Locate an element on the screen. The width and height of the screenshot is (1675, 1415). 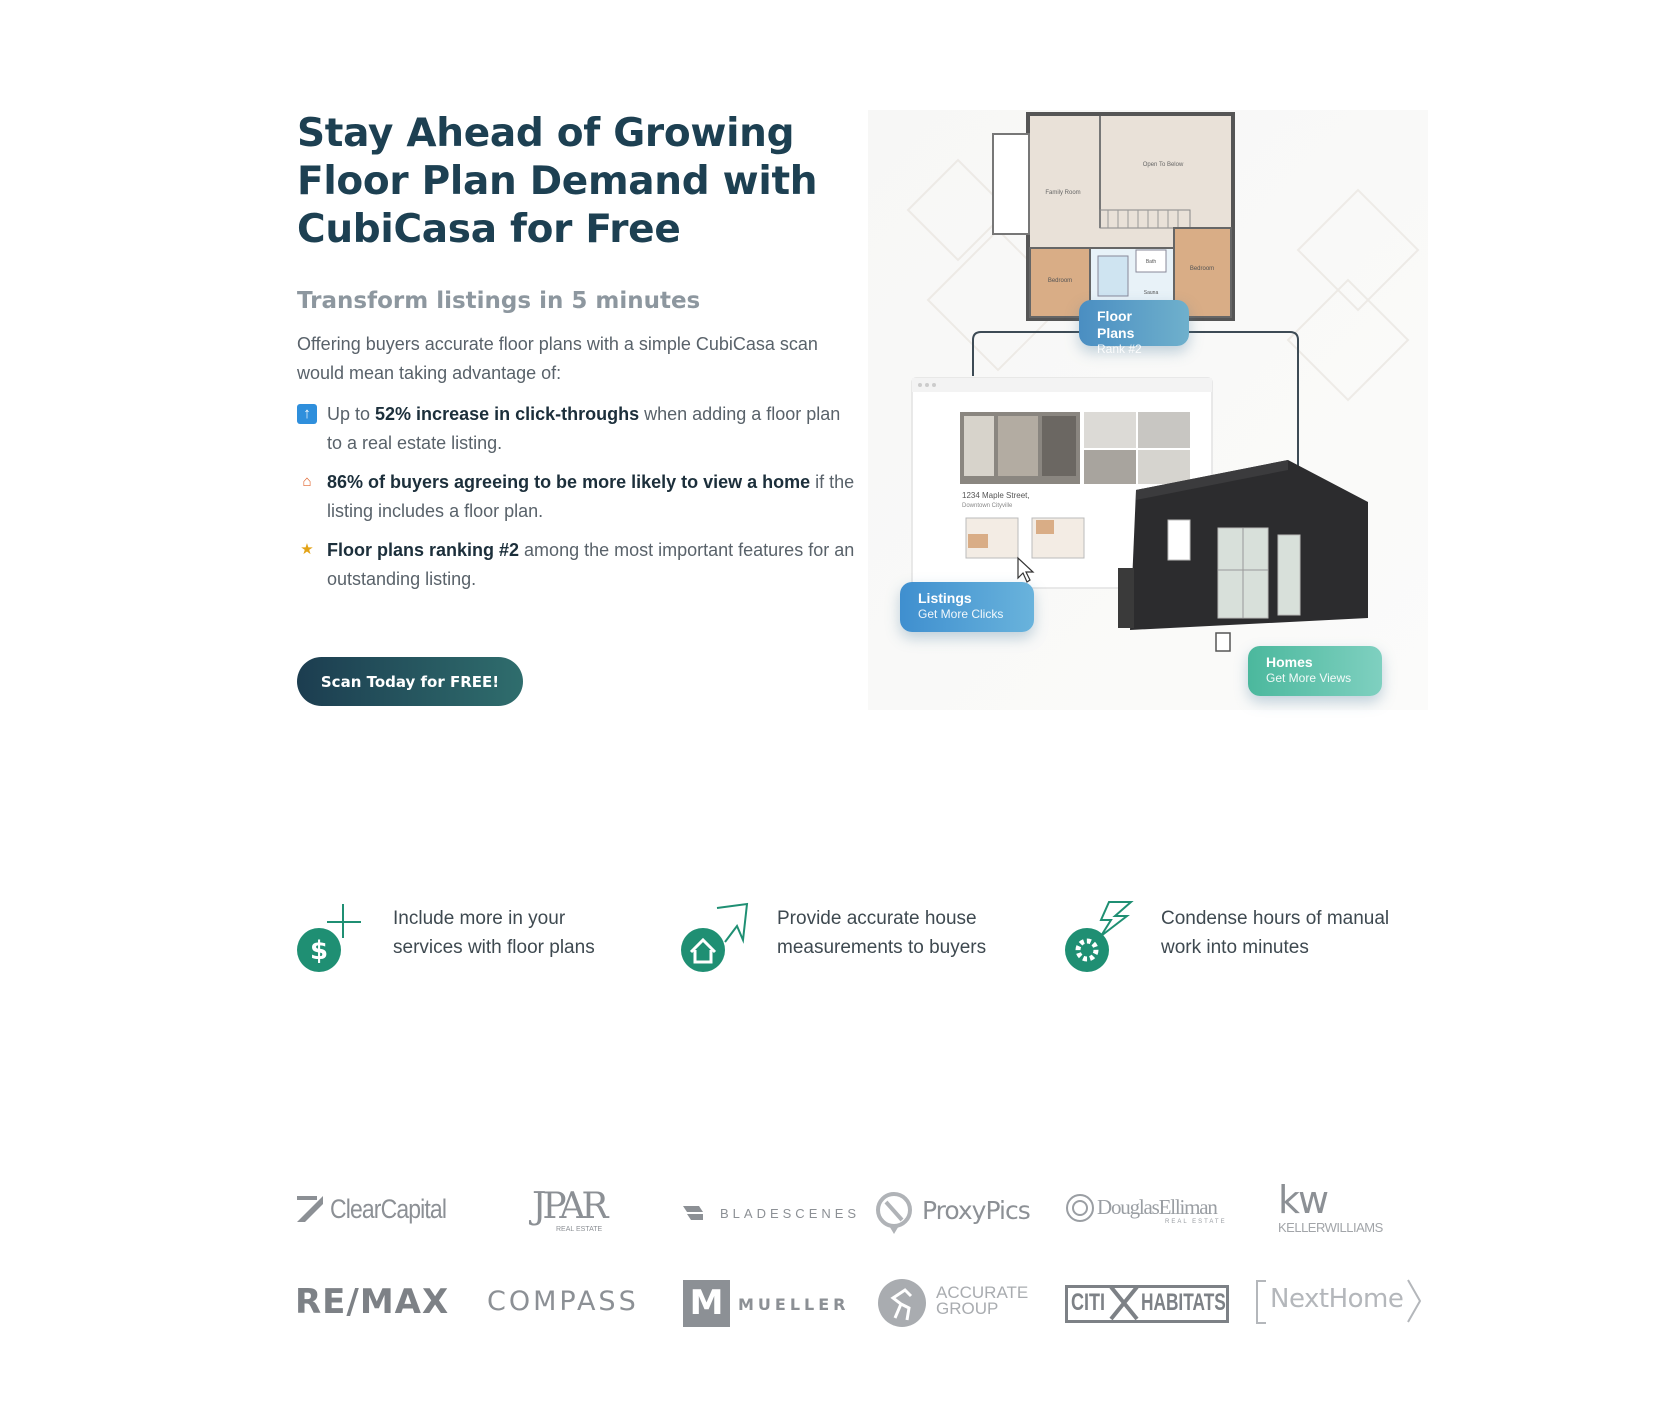
bracket-left-icon is located at coordinates (1261, 1302).